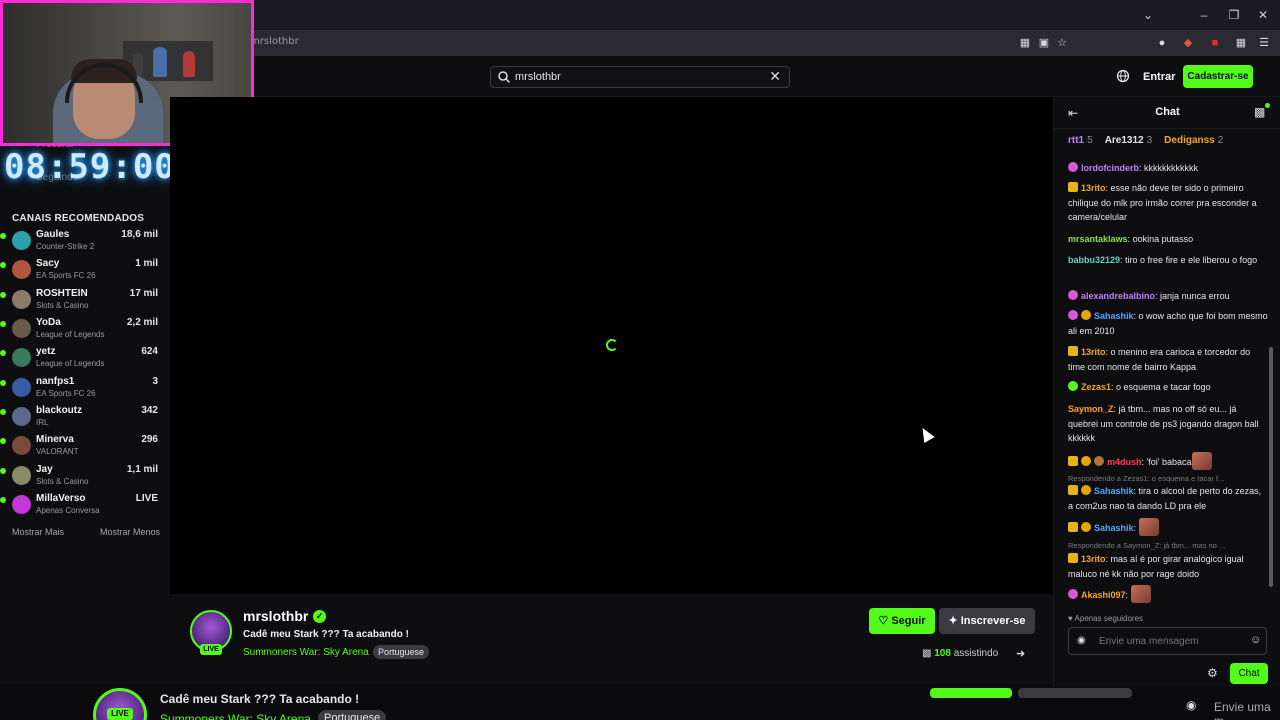 The height and width of the screenshot is (720, 1280). What do you see at coordinates (130, 532) in the screenshot?
I see `show-less-link: Mostrar Menos` at bounding box center [130, 532].